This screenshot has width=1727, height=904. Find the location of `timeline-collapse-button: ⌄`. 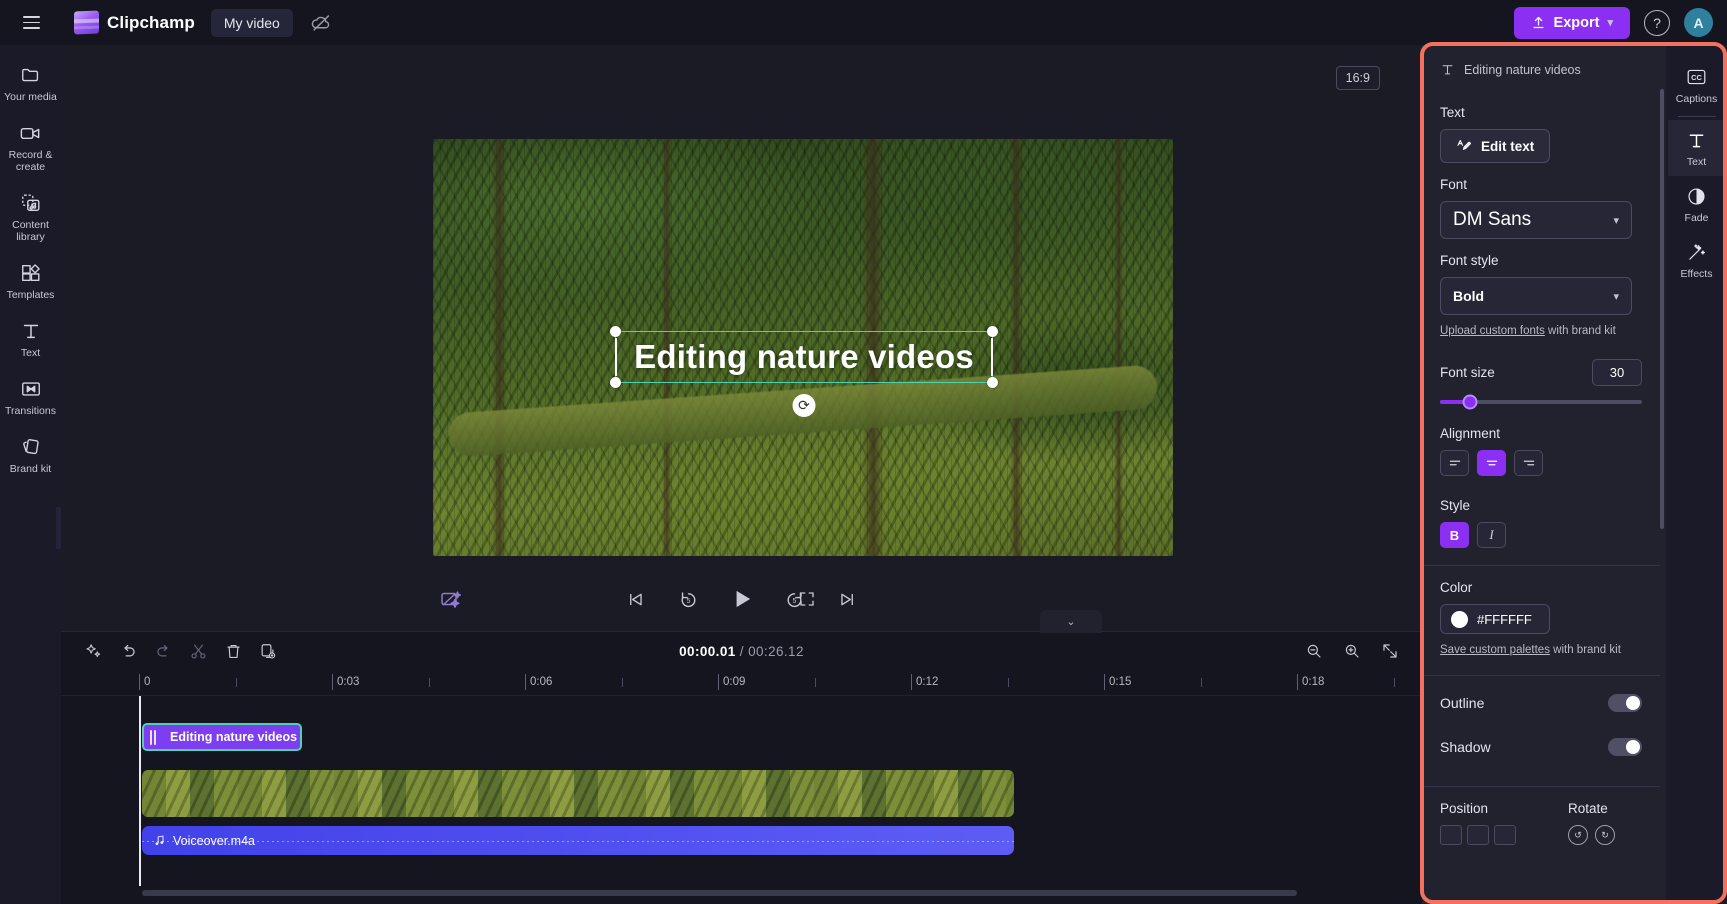

timeline-collapse-button: ⌄ is located at coordinates (1071, 621).